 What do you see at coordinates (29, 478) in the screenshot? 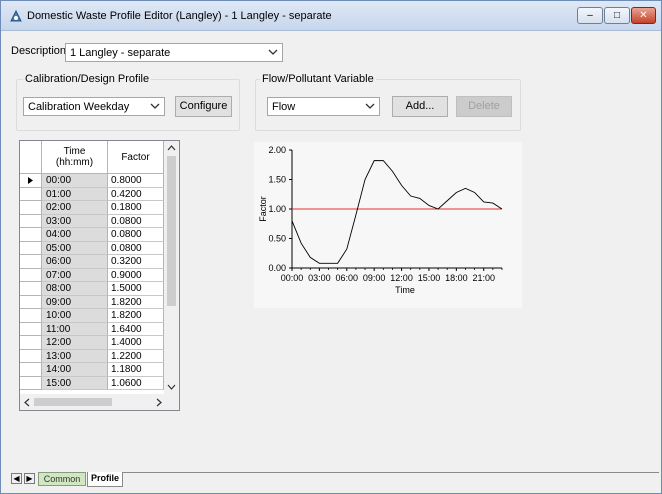
I see `tab-scroll-right-icon: ▶` at bounding box center [29, 478].